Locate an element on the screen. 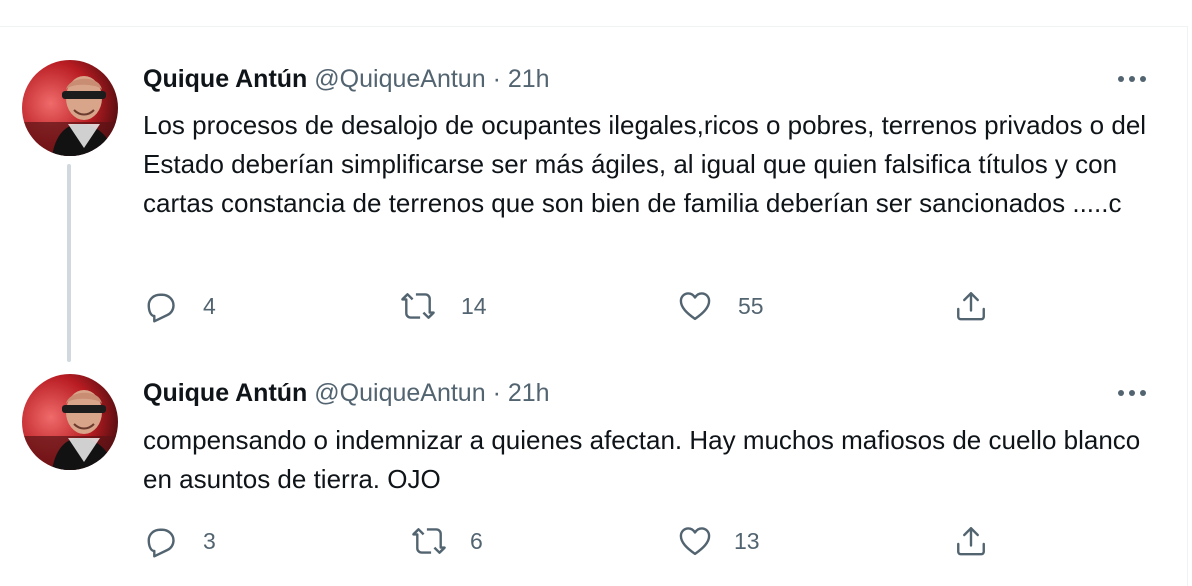 The image size is (1192, 586). retweet-button: 14 is located at coordinates (443, 306).